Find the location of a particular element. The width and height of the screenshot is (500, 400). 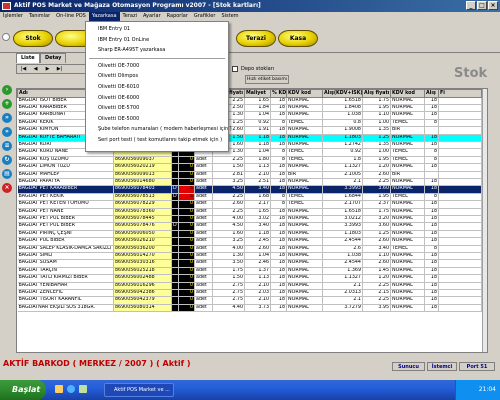

print-icon: ▤ is located at coordinates (7, 174).